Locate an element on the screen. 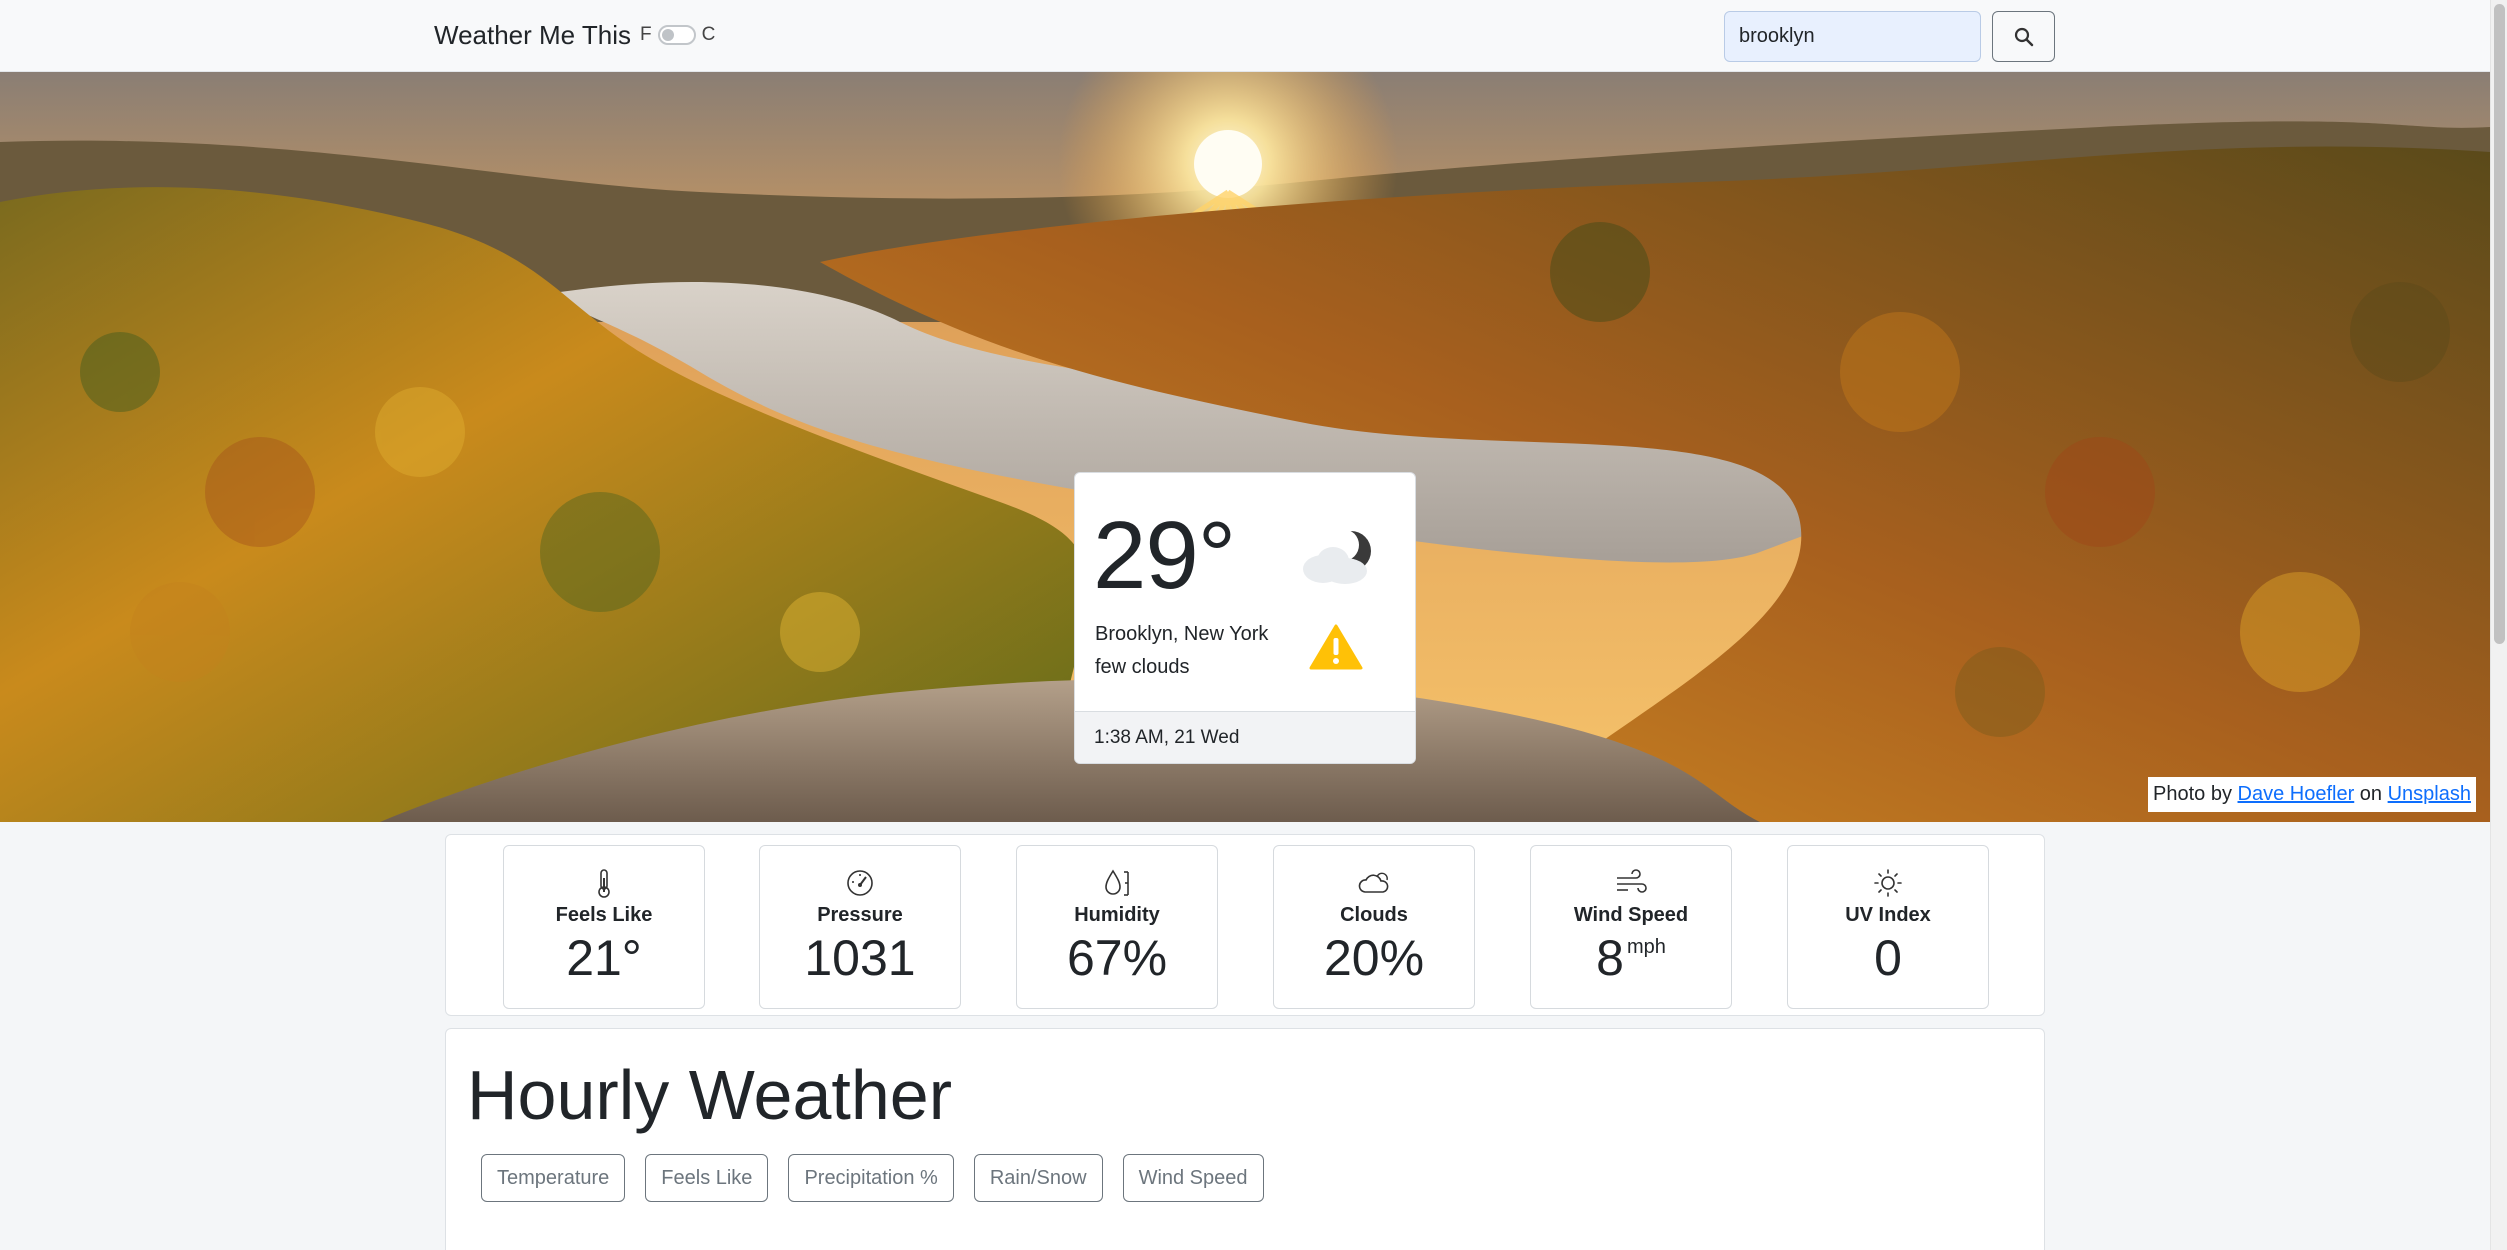  stat-clouds: Clouds 20% is located at coordinates (1374, 927).